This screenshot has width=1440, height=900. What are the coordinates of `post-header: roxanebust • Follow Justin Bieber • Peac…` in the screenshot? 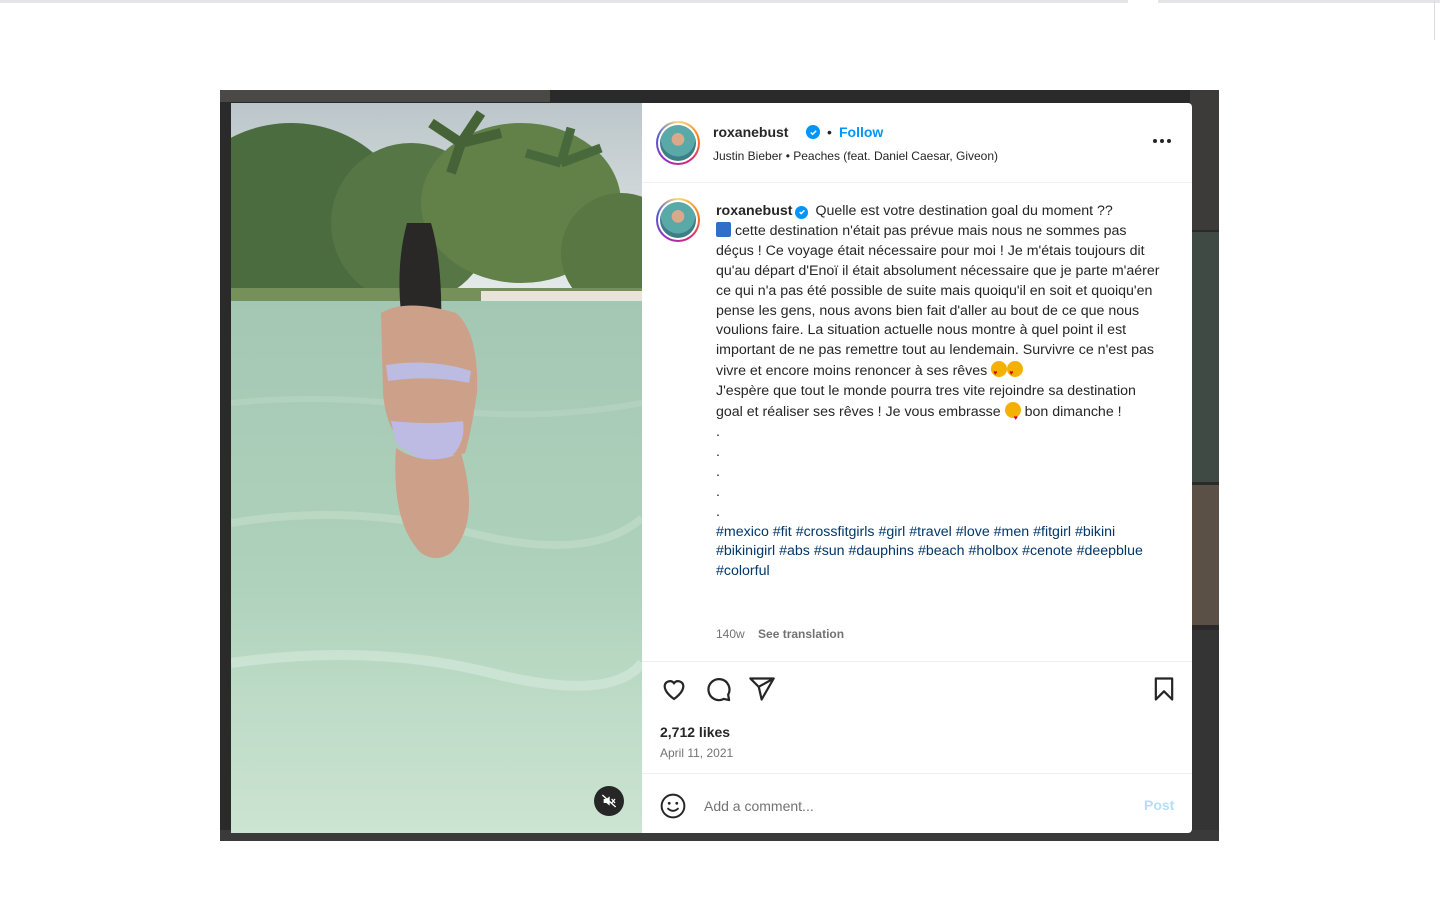 It's located at (917, 143).